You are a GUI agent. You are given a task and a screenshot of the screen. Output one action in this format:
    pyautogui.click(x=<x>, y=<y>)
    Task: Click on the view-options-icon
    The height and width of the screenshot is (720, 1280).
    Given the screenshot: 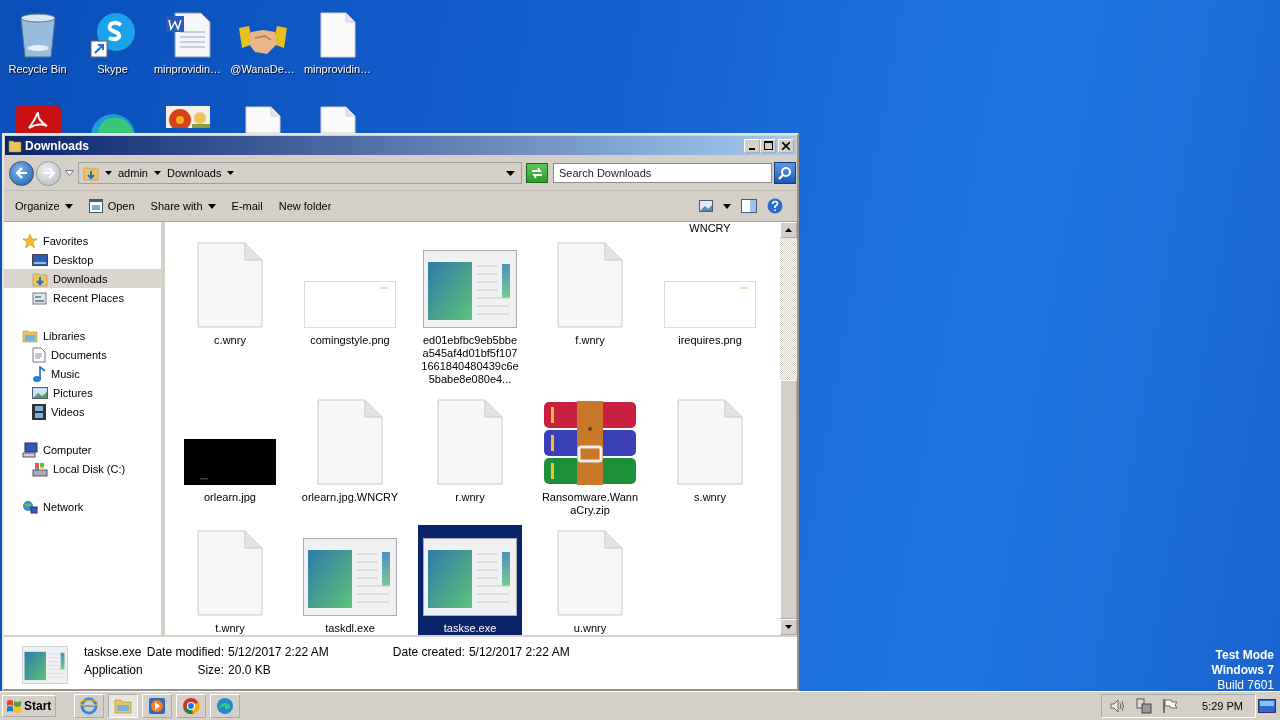 What is the action you would take?
    pyautogui.click(x=706, y=206)
    